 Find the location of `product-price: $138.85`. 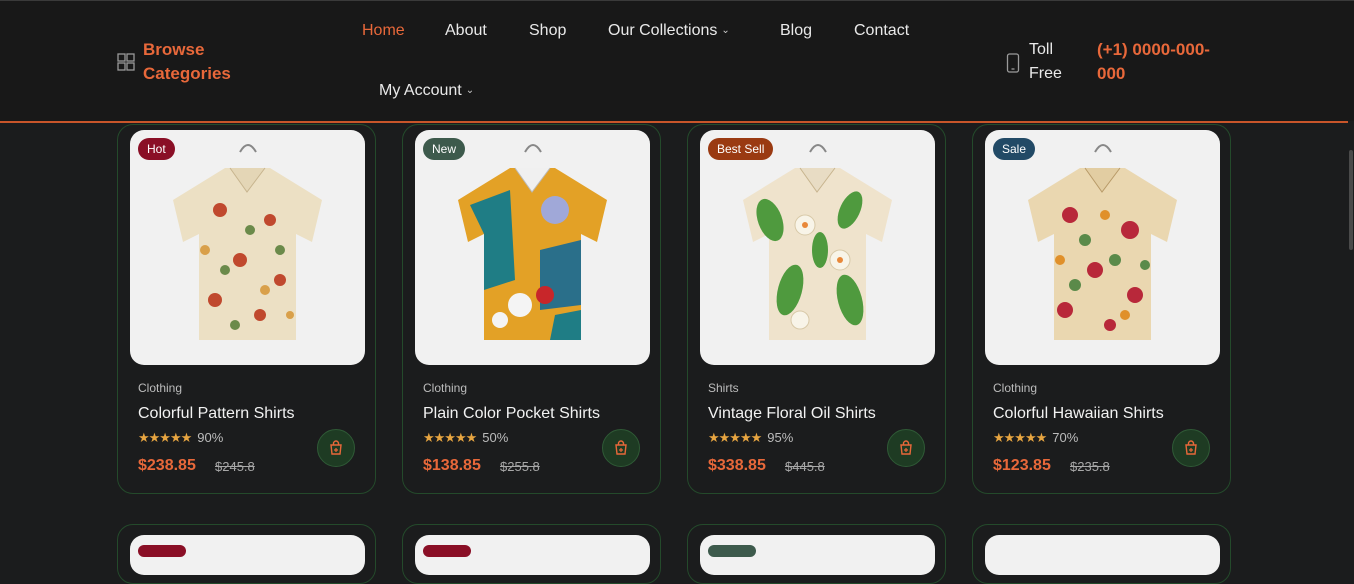

product-price: $138.85 is located at coordinates (452, 465).